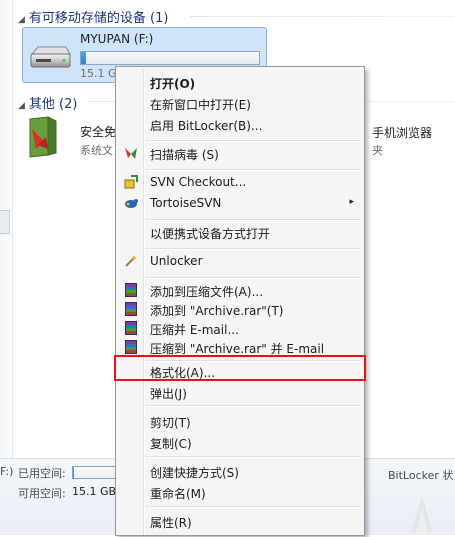 The image size is (455, 537). I want to click on drive-capacity-fill, so click(84, 58).